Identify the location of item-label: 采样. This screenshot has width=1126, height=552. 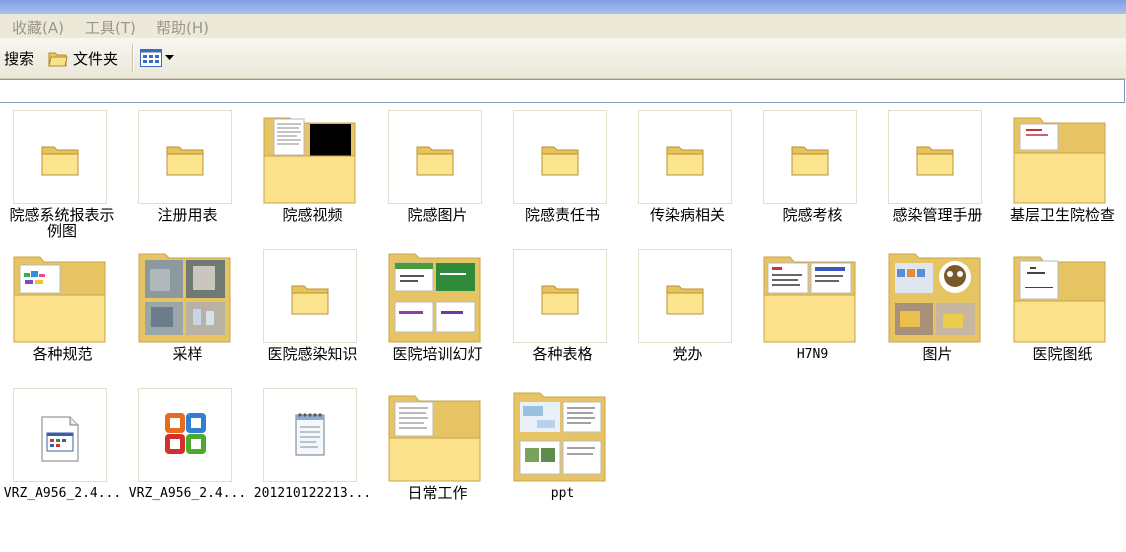
(187, 354).